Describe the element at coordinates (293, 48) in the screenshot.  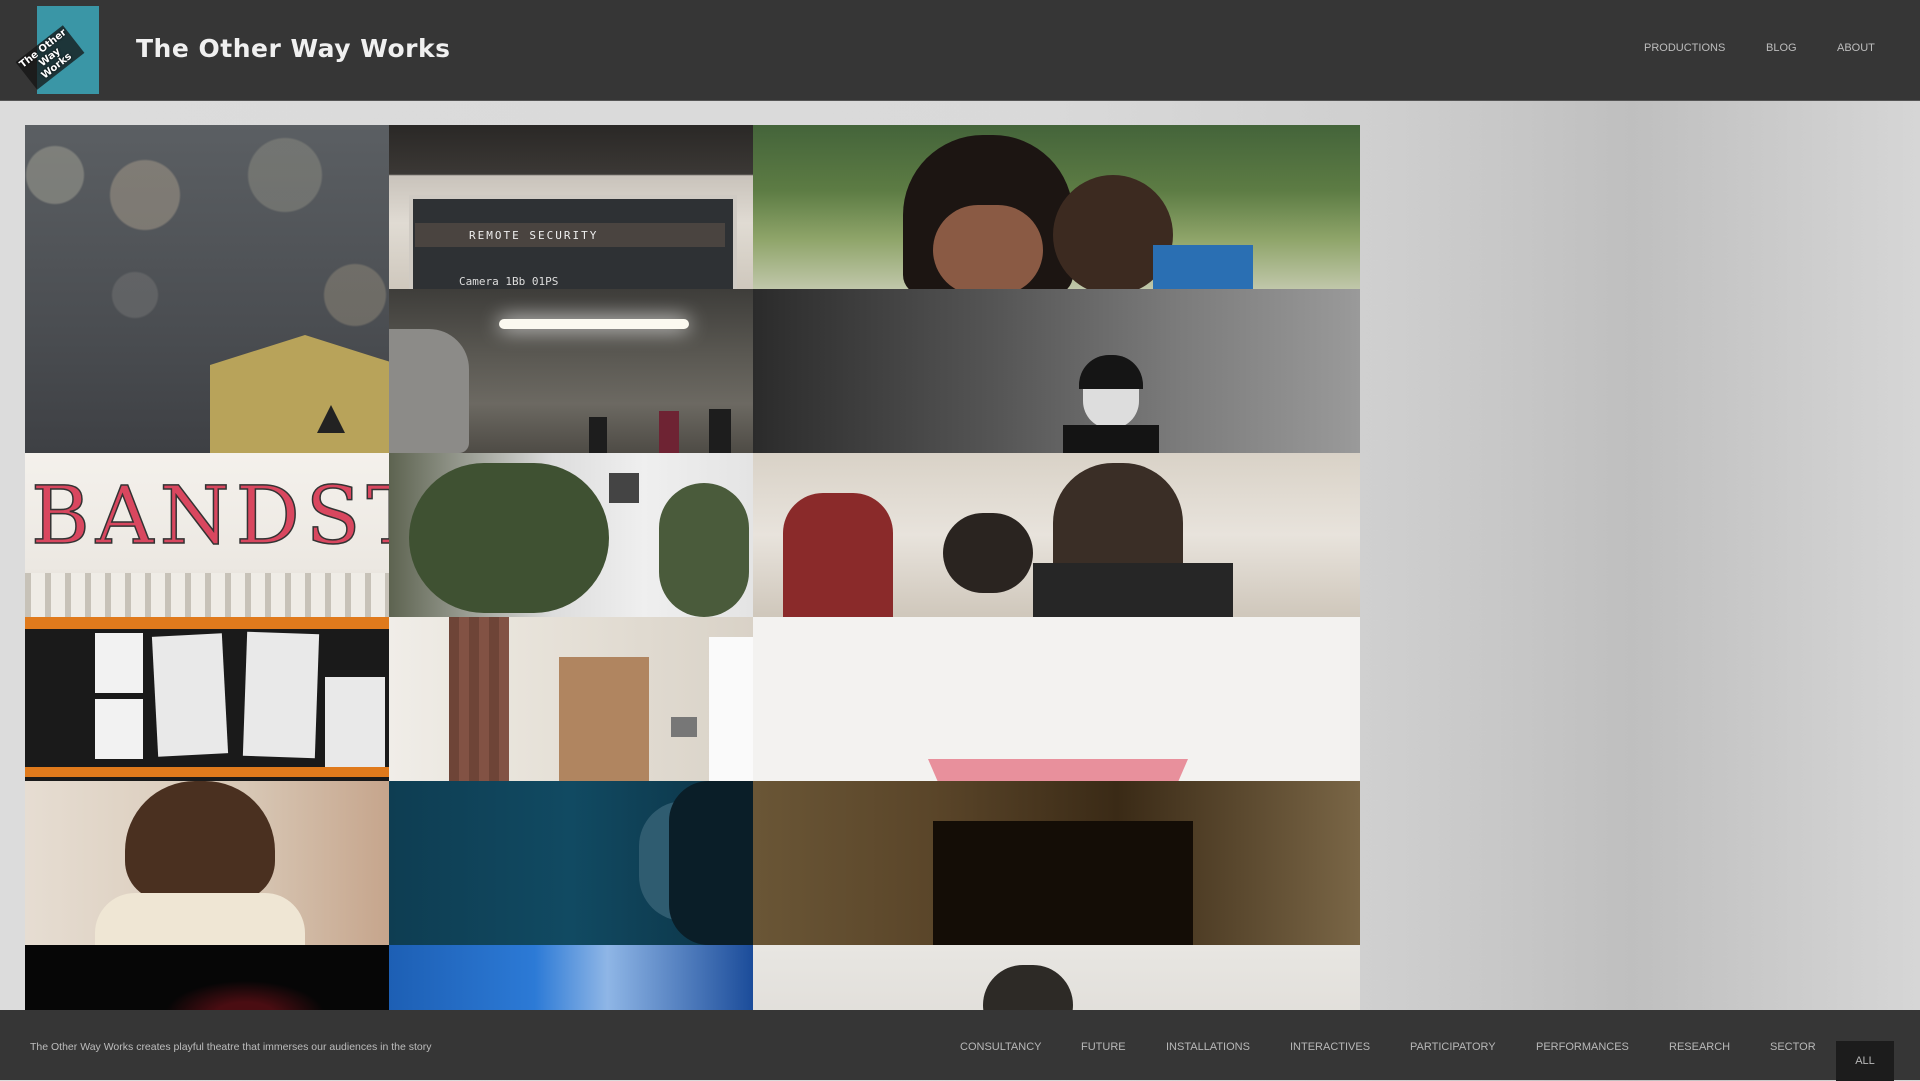
I see `site-title: The Other Way Works` at that location.